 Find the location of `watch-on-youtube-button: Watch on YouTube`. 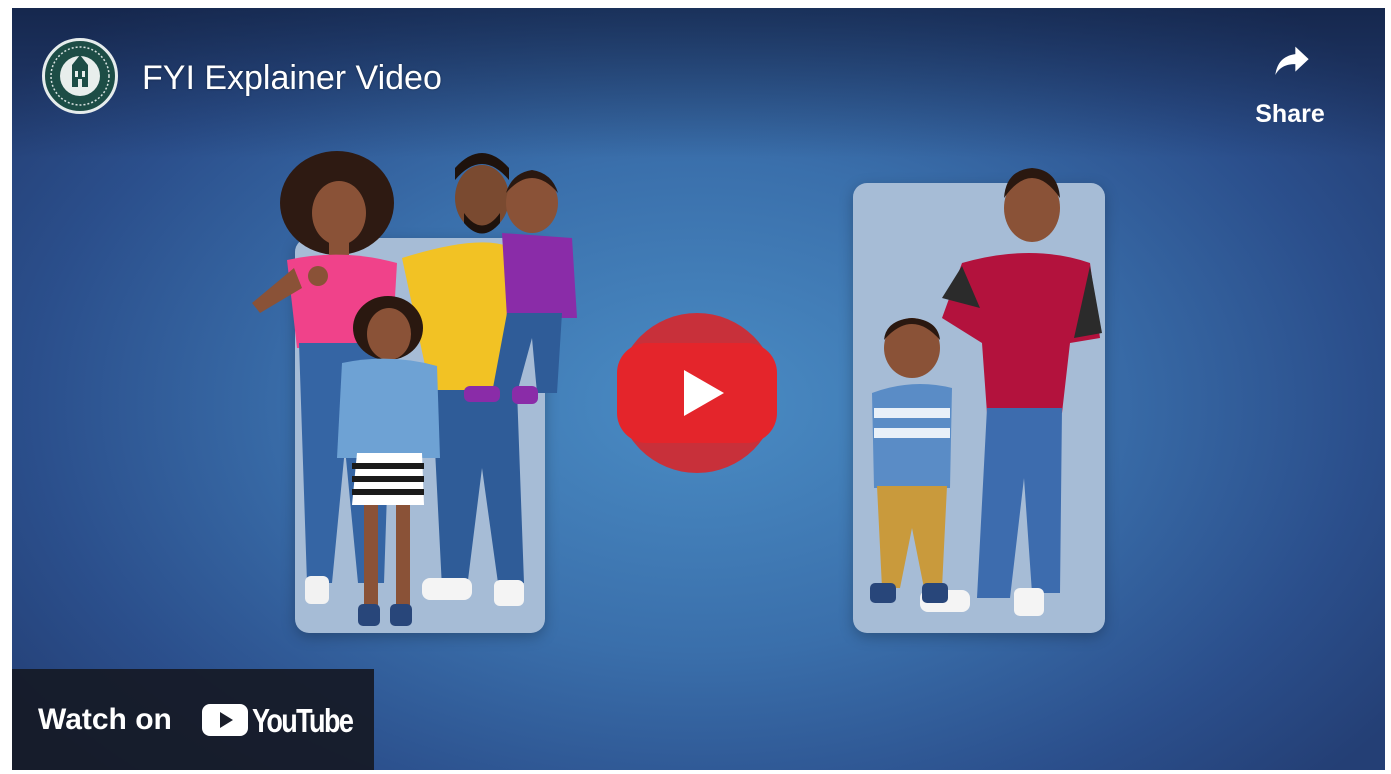

watch-on-youtube-button: Watch on YouTube is located at coordinates (193, 719).